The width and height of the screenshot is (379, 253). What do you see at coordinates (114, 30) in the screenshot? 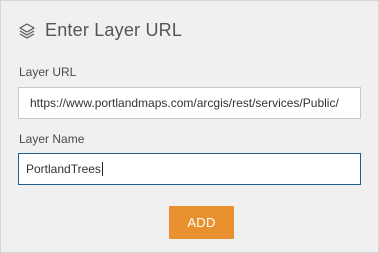
I see `dialog-title: Enter Layer URL` at bounding box center [114, 30].